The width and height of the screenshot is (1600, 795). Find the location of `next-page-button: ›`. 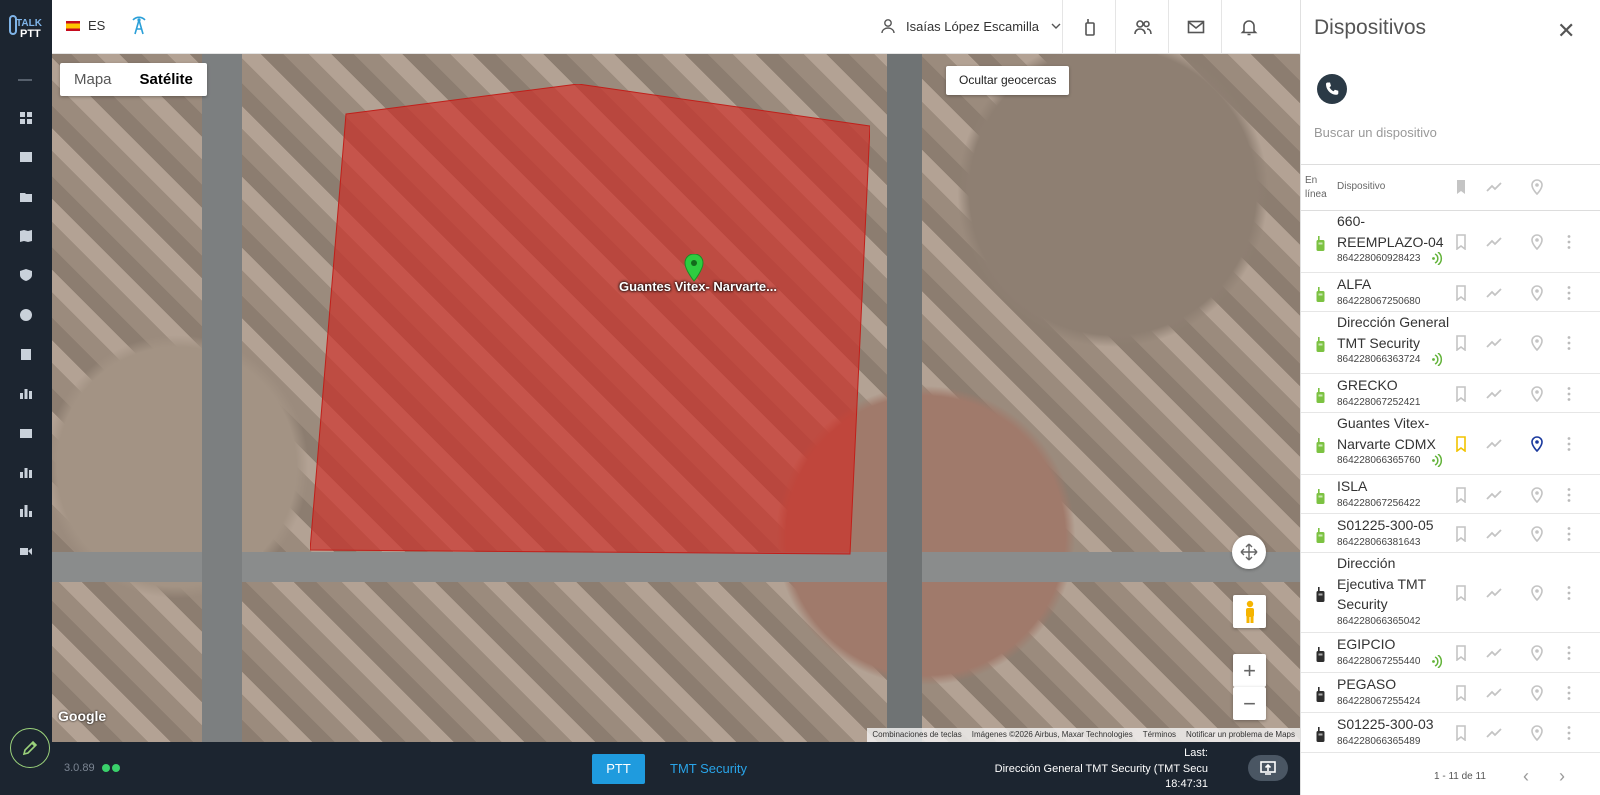

next-page-button: › is located at coordinates (1562, 776).